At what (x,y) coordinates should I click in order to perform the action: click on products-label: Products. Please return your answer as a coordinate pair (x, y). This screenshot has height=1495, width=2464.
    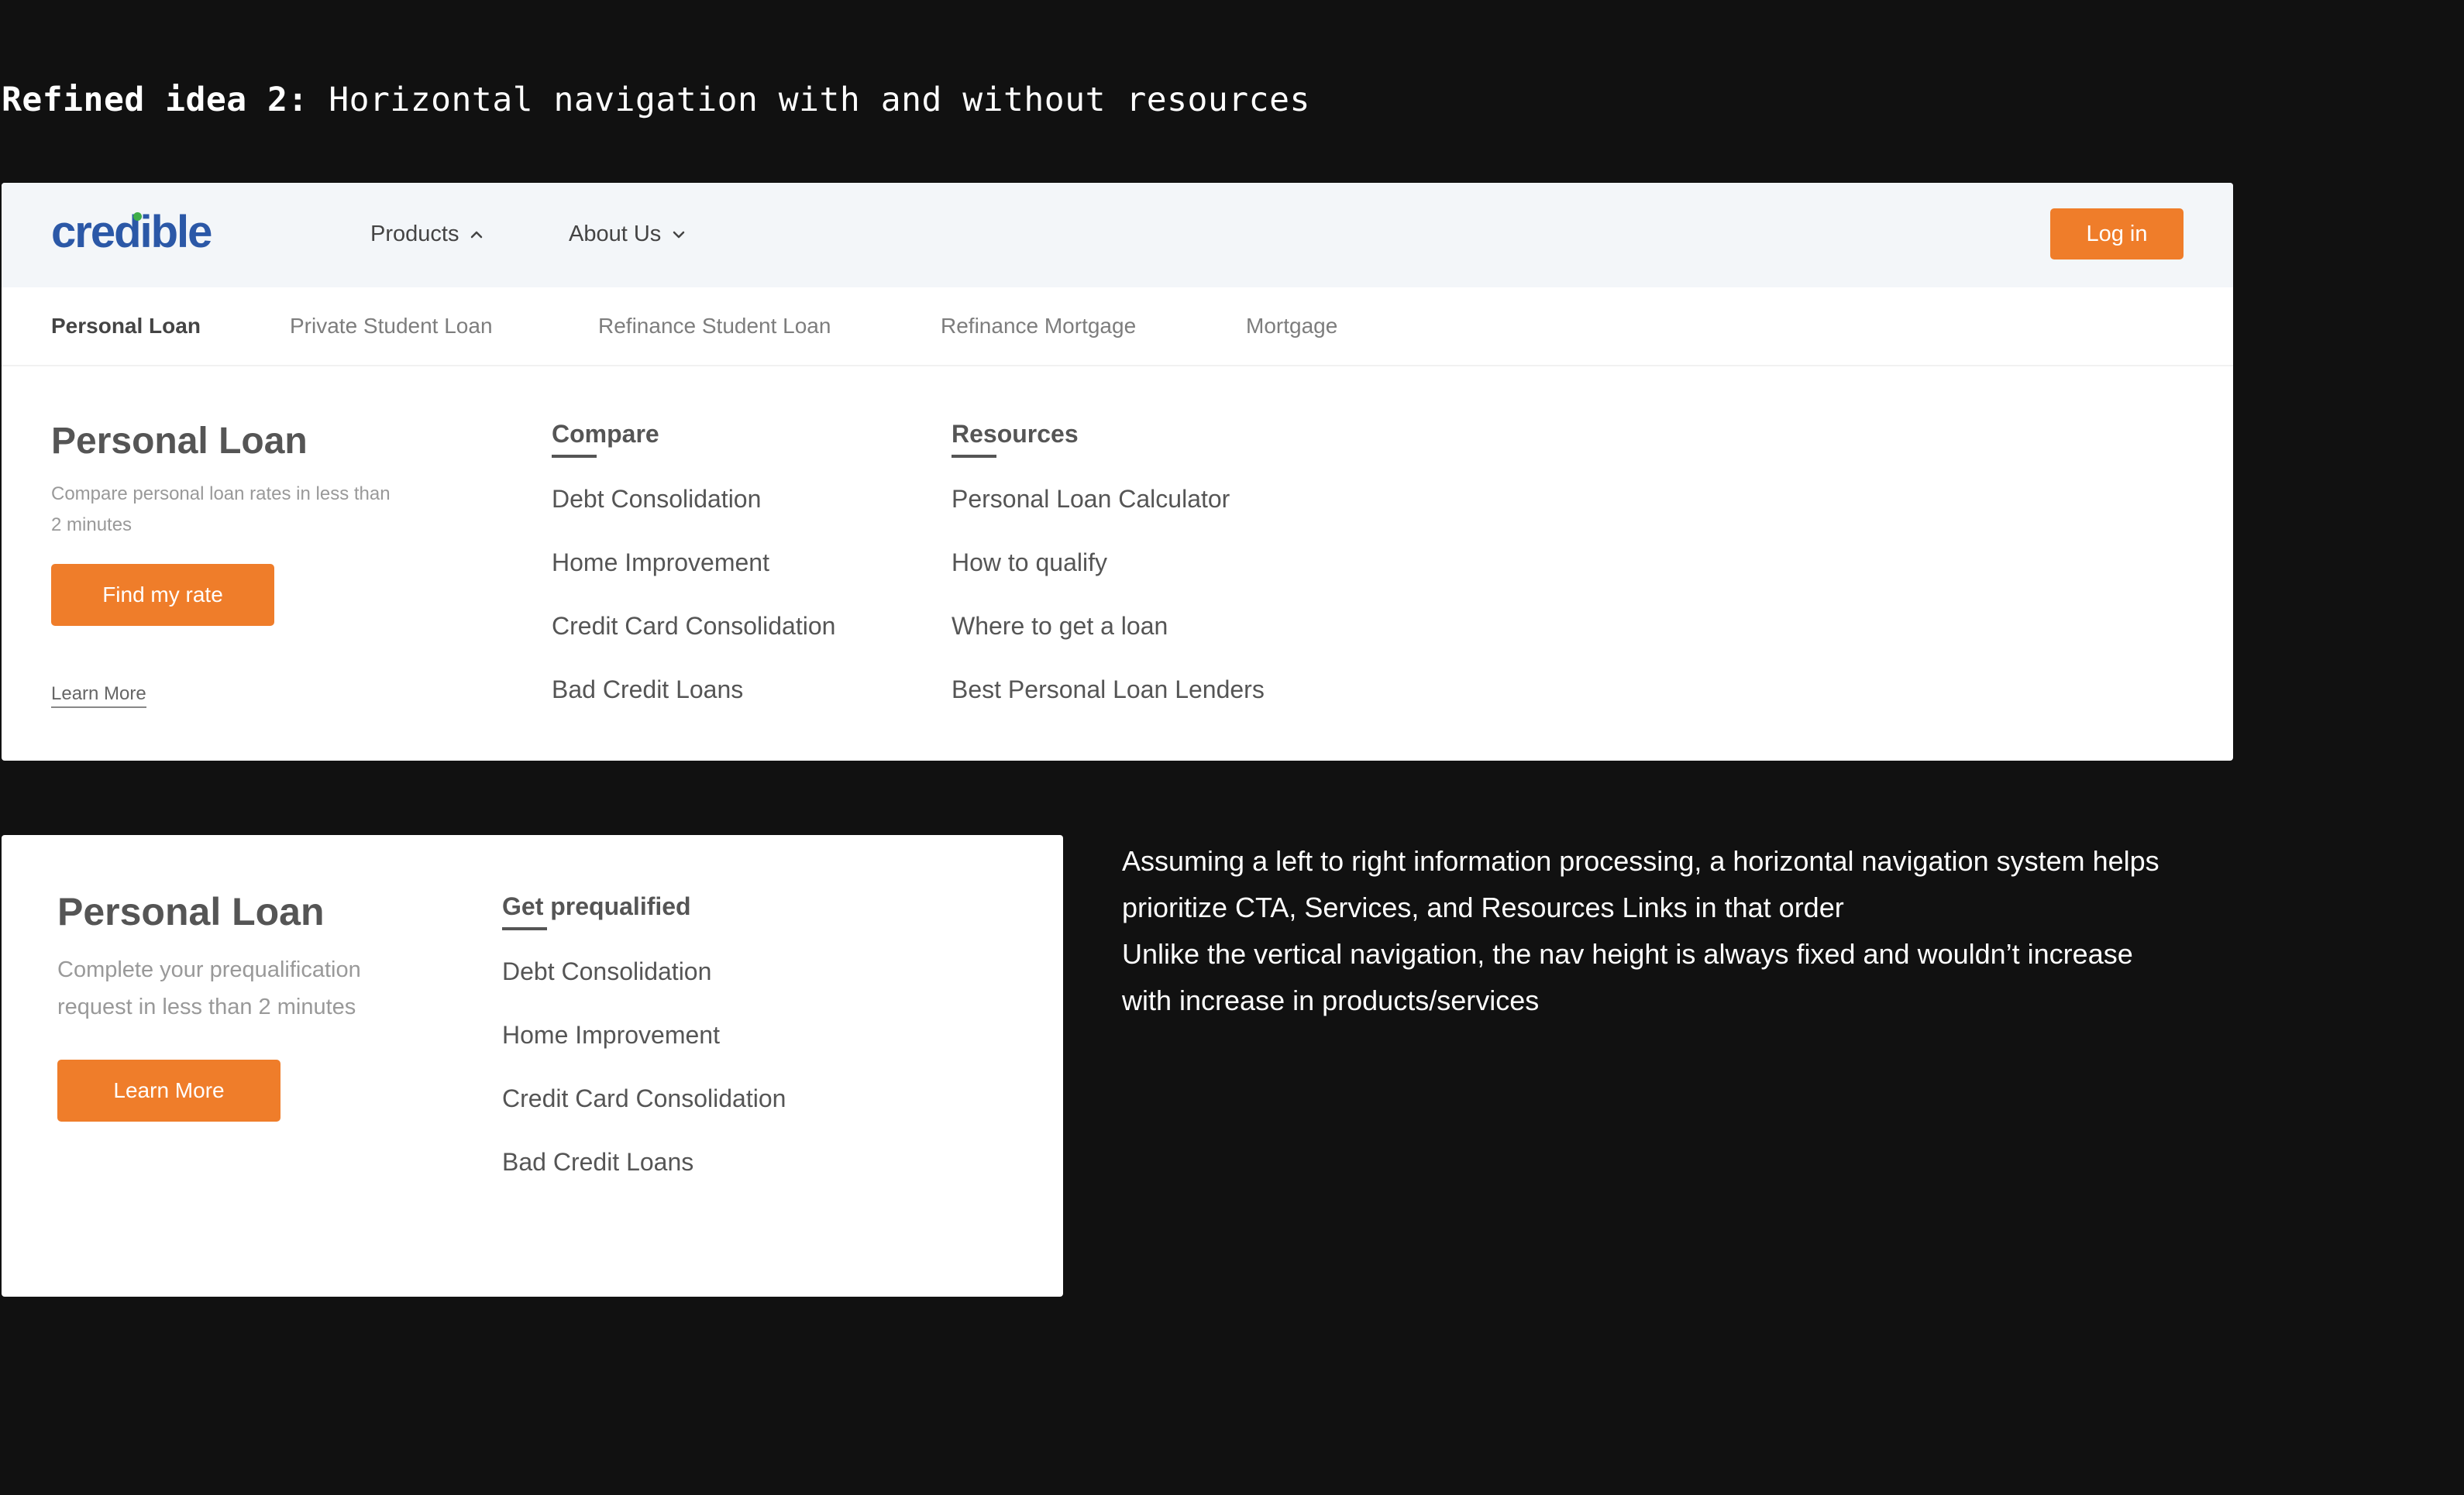
    Looking at the image, I should click on (414, 234).